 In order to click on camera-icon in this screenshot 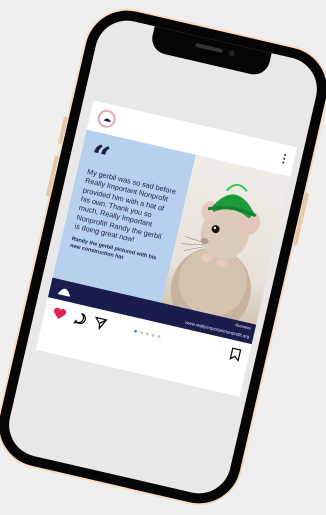, I will do `click(232, 53)`.